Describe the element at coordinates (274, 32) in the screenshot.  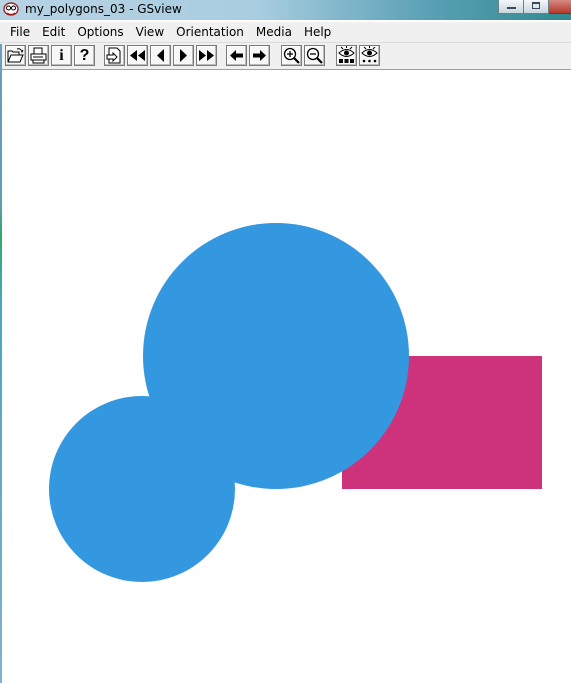
I see `menu-media: Media` at that location.